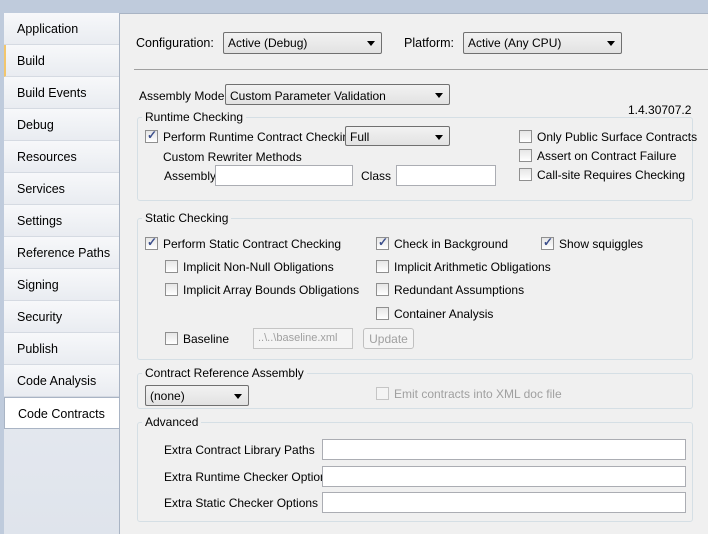 Image resolution: width=708 pixels, height=534 pixels. I want to click on squiggles-label: Show squiggles, so click(601, 244).